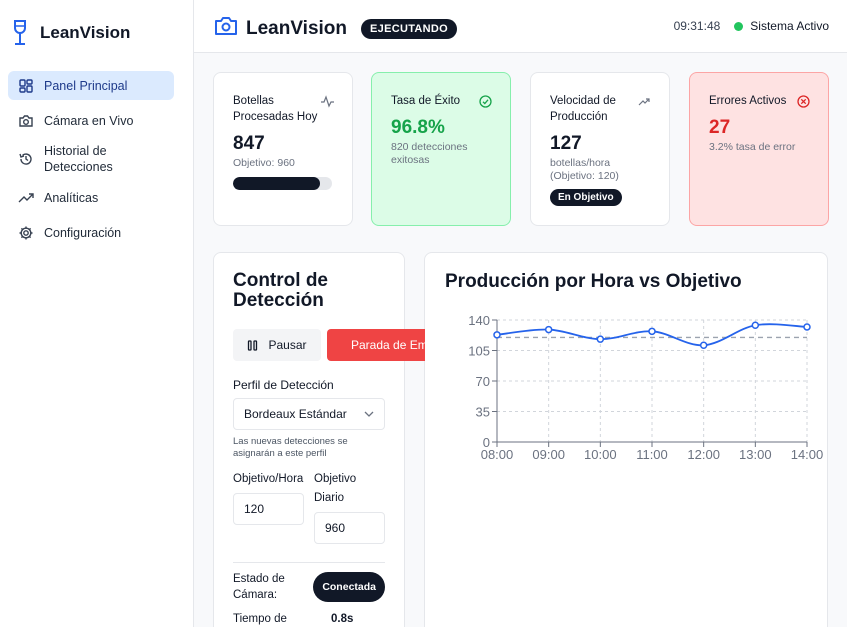 The height and width of the screenshot is (627, 847). I want to click on x-tick-label: 14:00, so click(807, 454).